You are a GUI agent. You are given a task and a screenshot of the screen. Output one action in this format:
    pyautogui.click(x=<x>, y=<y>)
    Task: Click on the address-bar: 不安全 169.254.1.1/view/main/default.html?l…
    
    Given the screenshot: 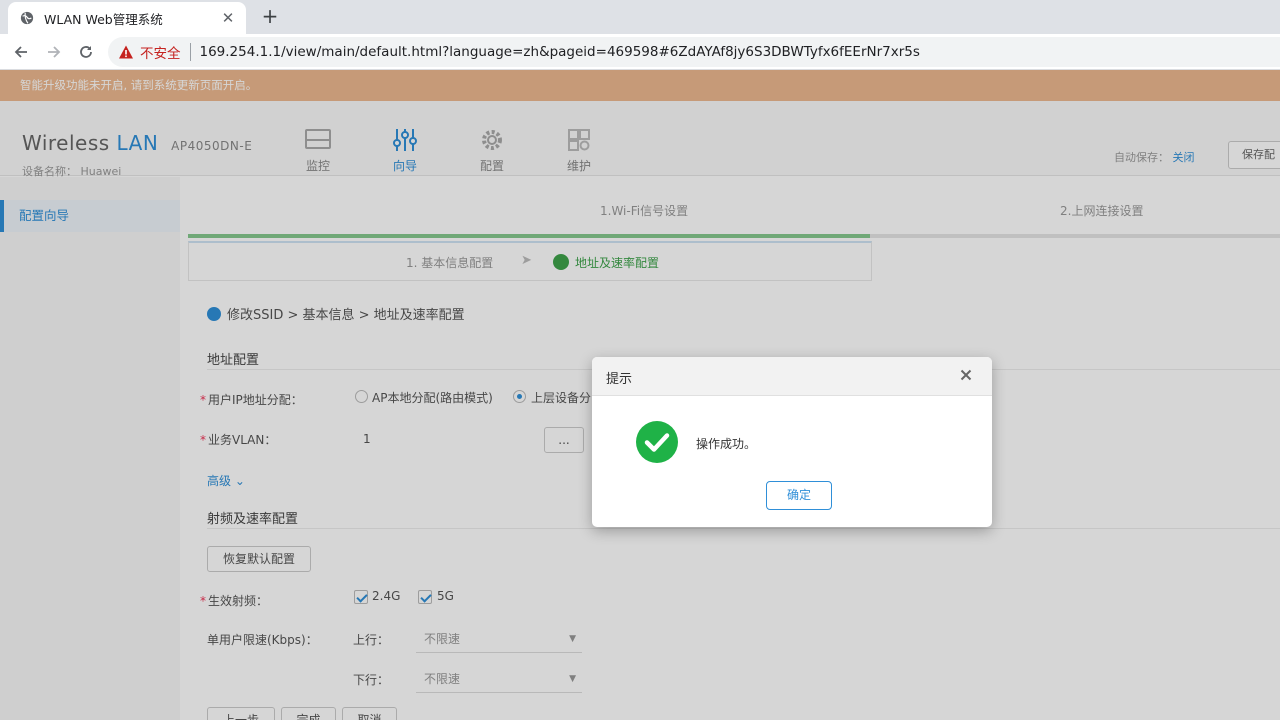 What is the action you would take?
    pyautogui.click(x=694, y=52)
    